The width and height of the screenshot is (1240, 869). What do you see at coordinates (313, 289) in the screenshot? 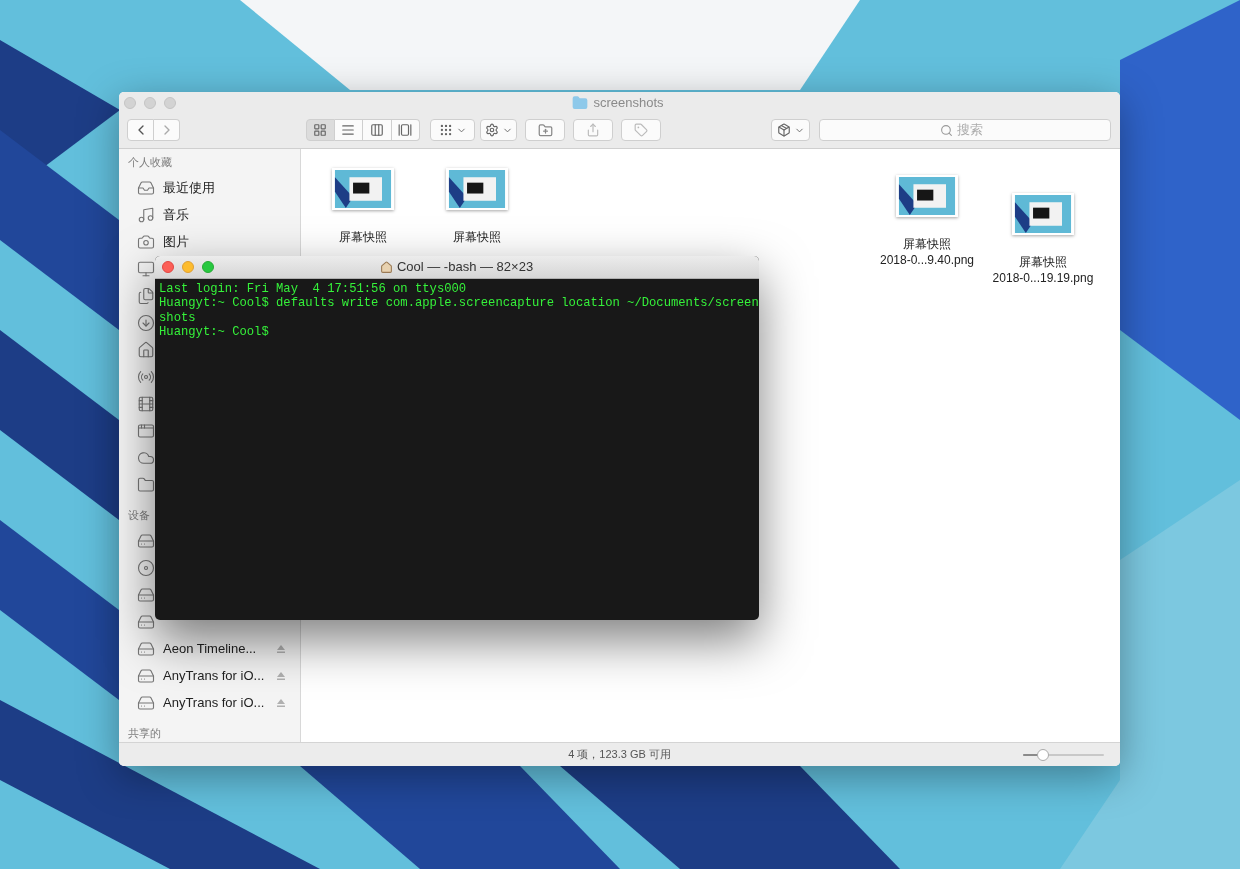
I see `terminal-line: Last login: Fri May 4 17:51:56 on ttys000` at bounding box center [313, 289].